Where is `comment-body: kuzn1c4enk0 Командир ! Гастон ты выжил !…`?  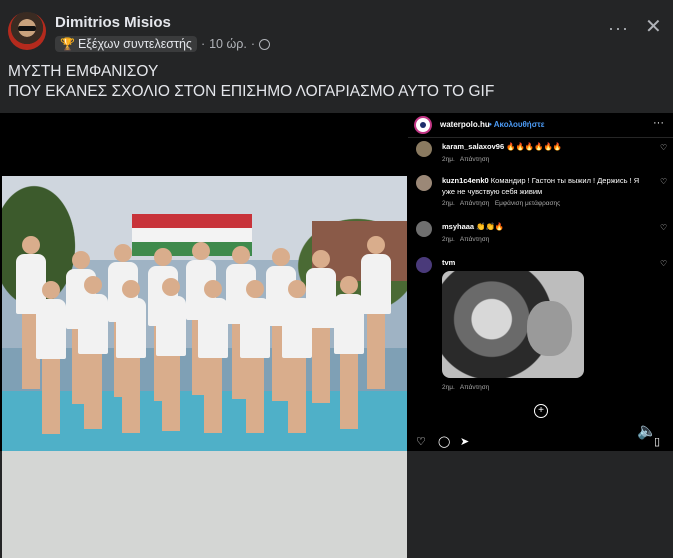
comment-body: kuzn1c4enk0 Командир ! Гастон ты выжил !… is located at coordinates (547, 186).